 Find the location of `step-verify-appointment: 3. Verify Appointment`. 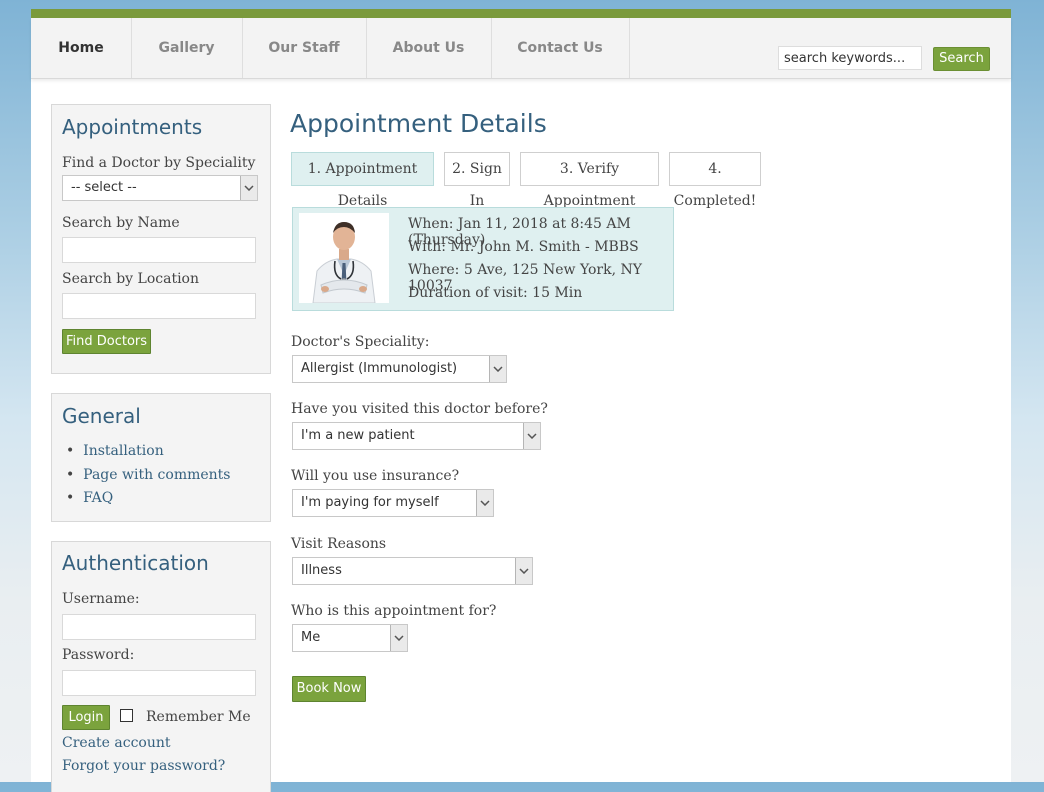

step-verify-appointment: 3. Verify Appointment is located at coordinates (589, 180).